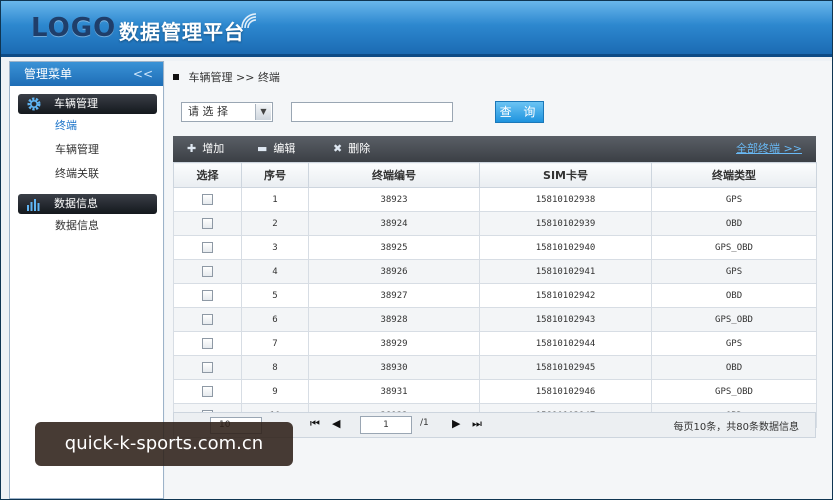 The width and height of the screenshot is (833, 500). What do you see at coordinates (182, 32) in the screenshot?
I see `platform-title: 数据管理平台` at bounding box center [182, 32].